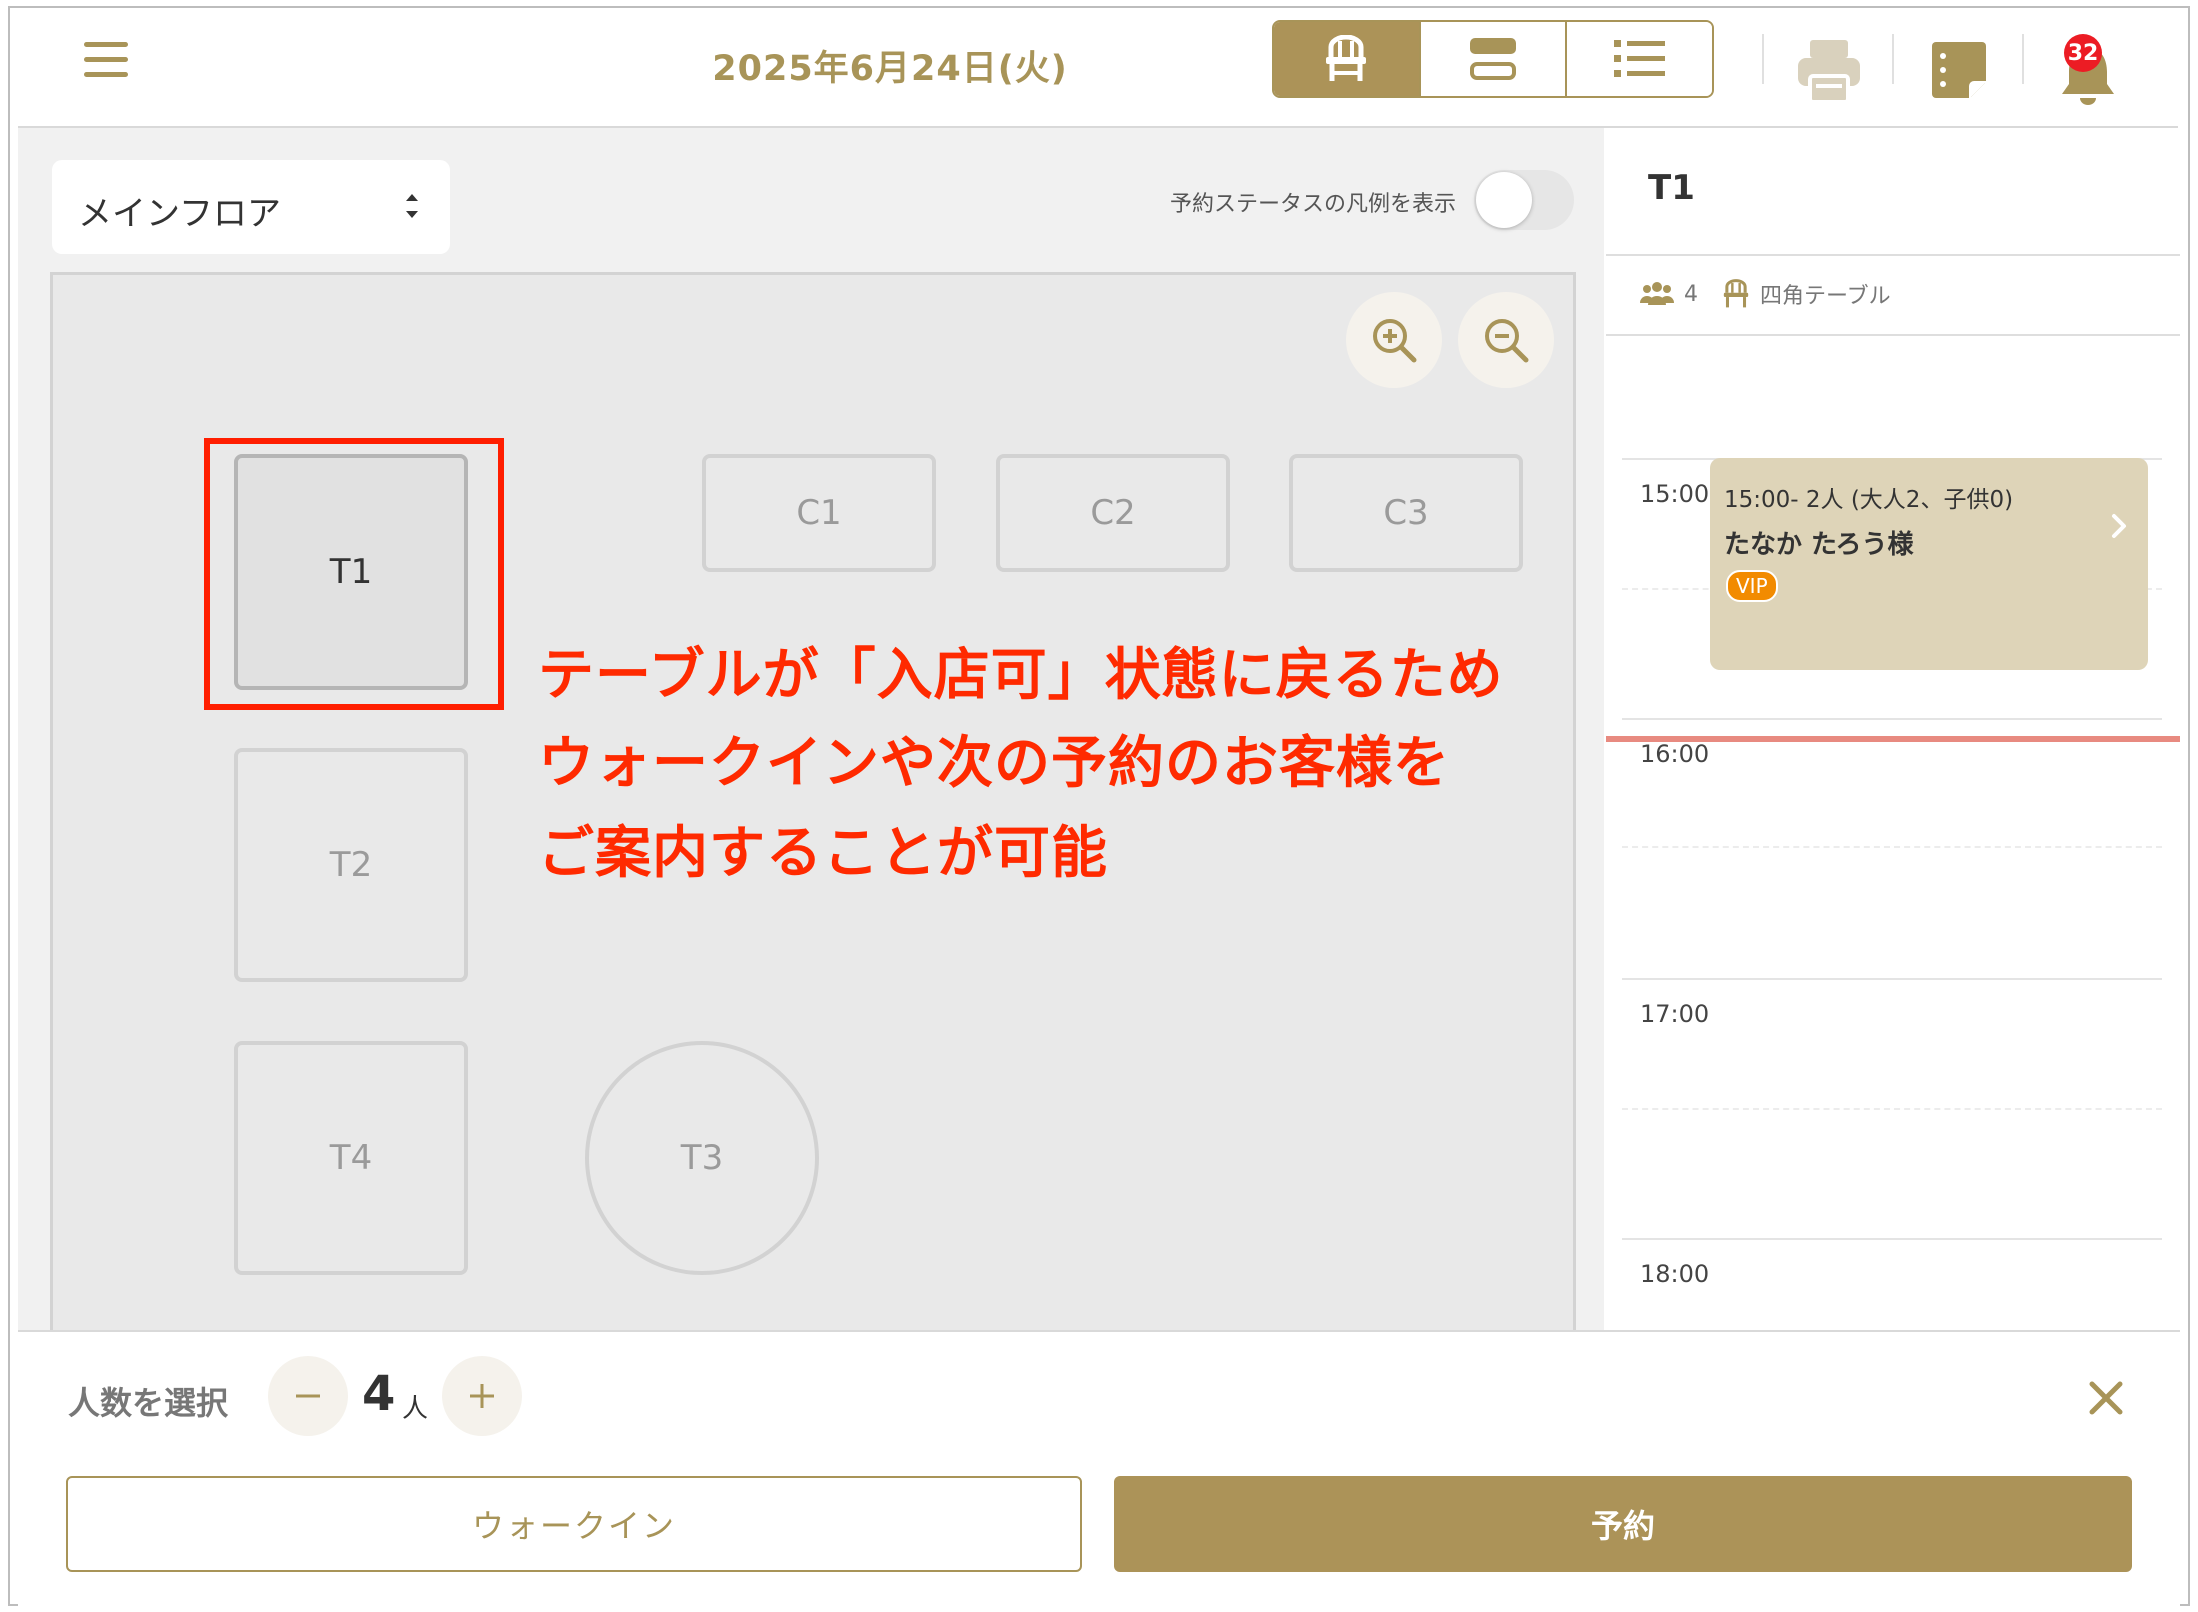 Image resolution: width=2198 pixels, height=1612 pixels. What do you see at coordinates (1829, 71) in the screenshot?
I see `printer-icon` at bounding box center [1829, 71].